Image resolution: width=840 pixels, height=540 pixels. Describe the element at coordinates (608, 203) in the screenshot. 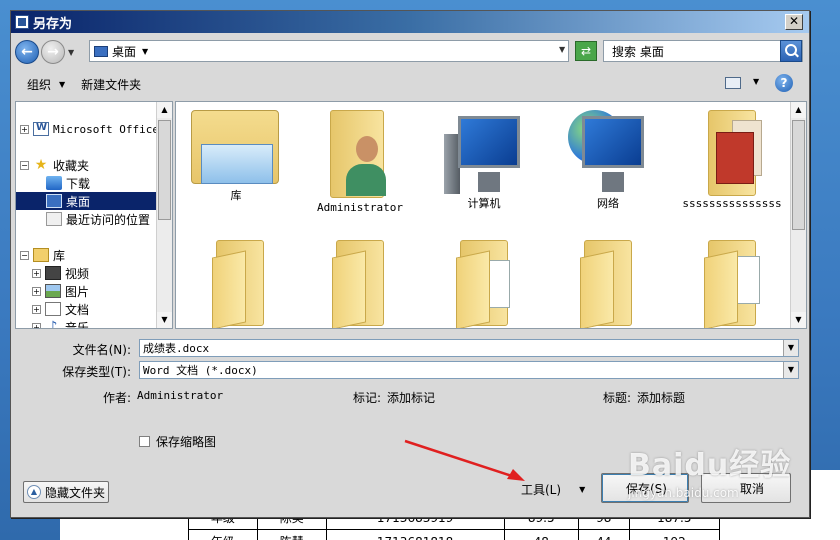

I see `file-label: 网络` at that location.